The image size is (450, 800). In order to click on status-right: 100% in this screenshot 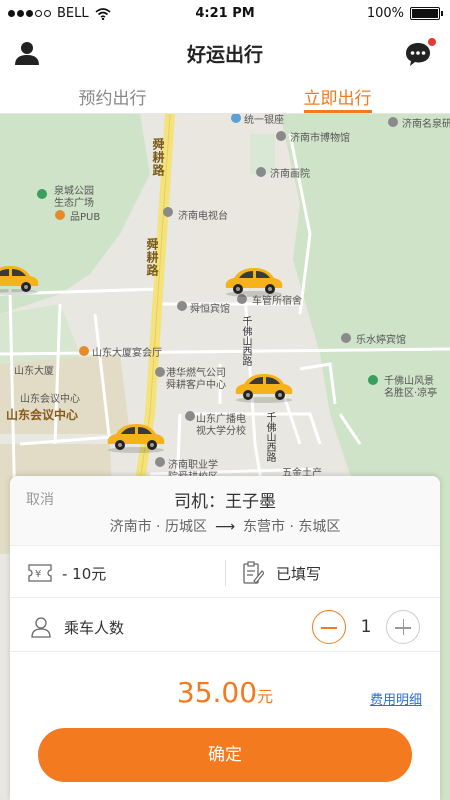, I will do `click(404, 13)`.